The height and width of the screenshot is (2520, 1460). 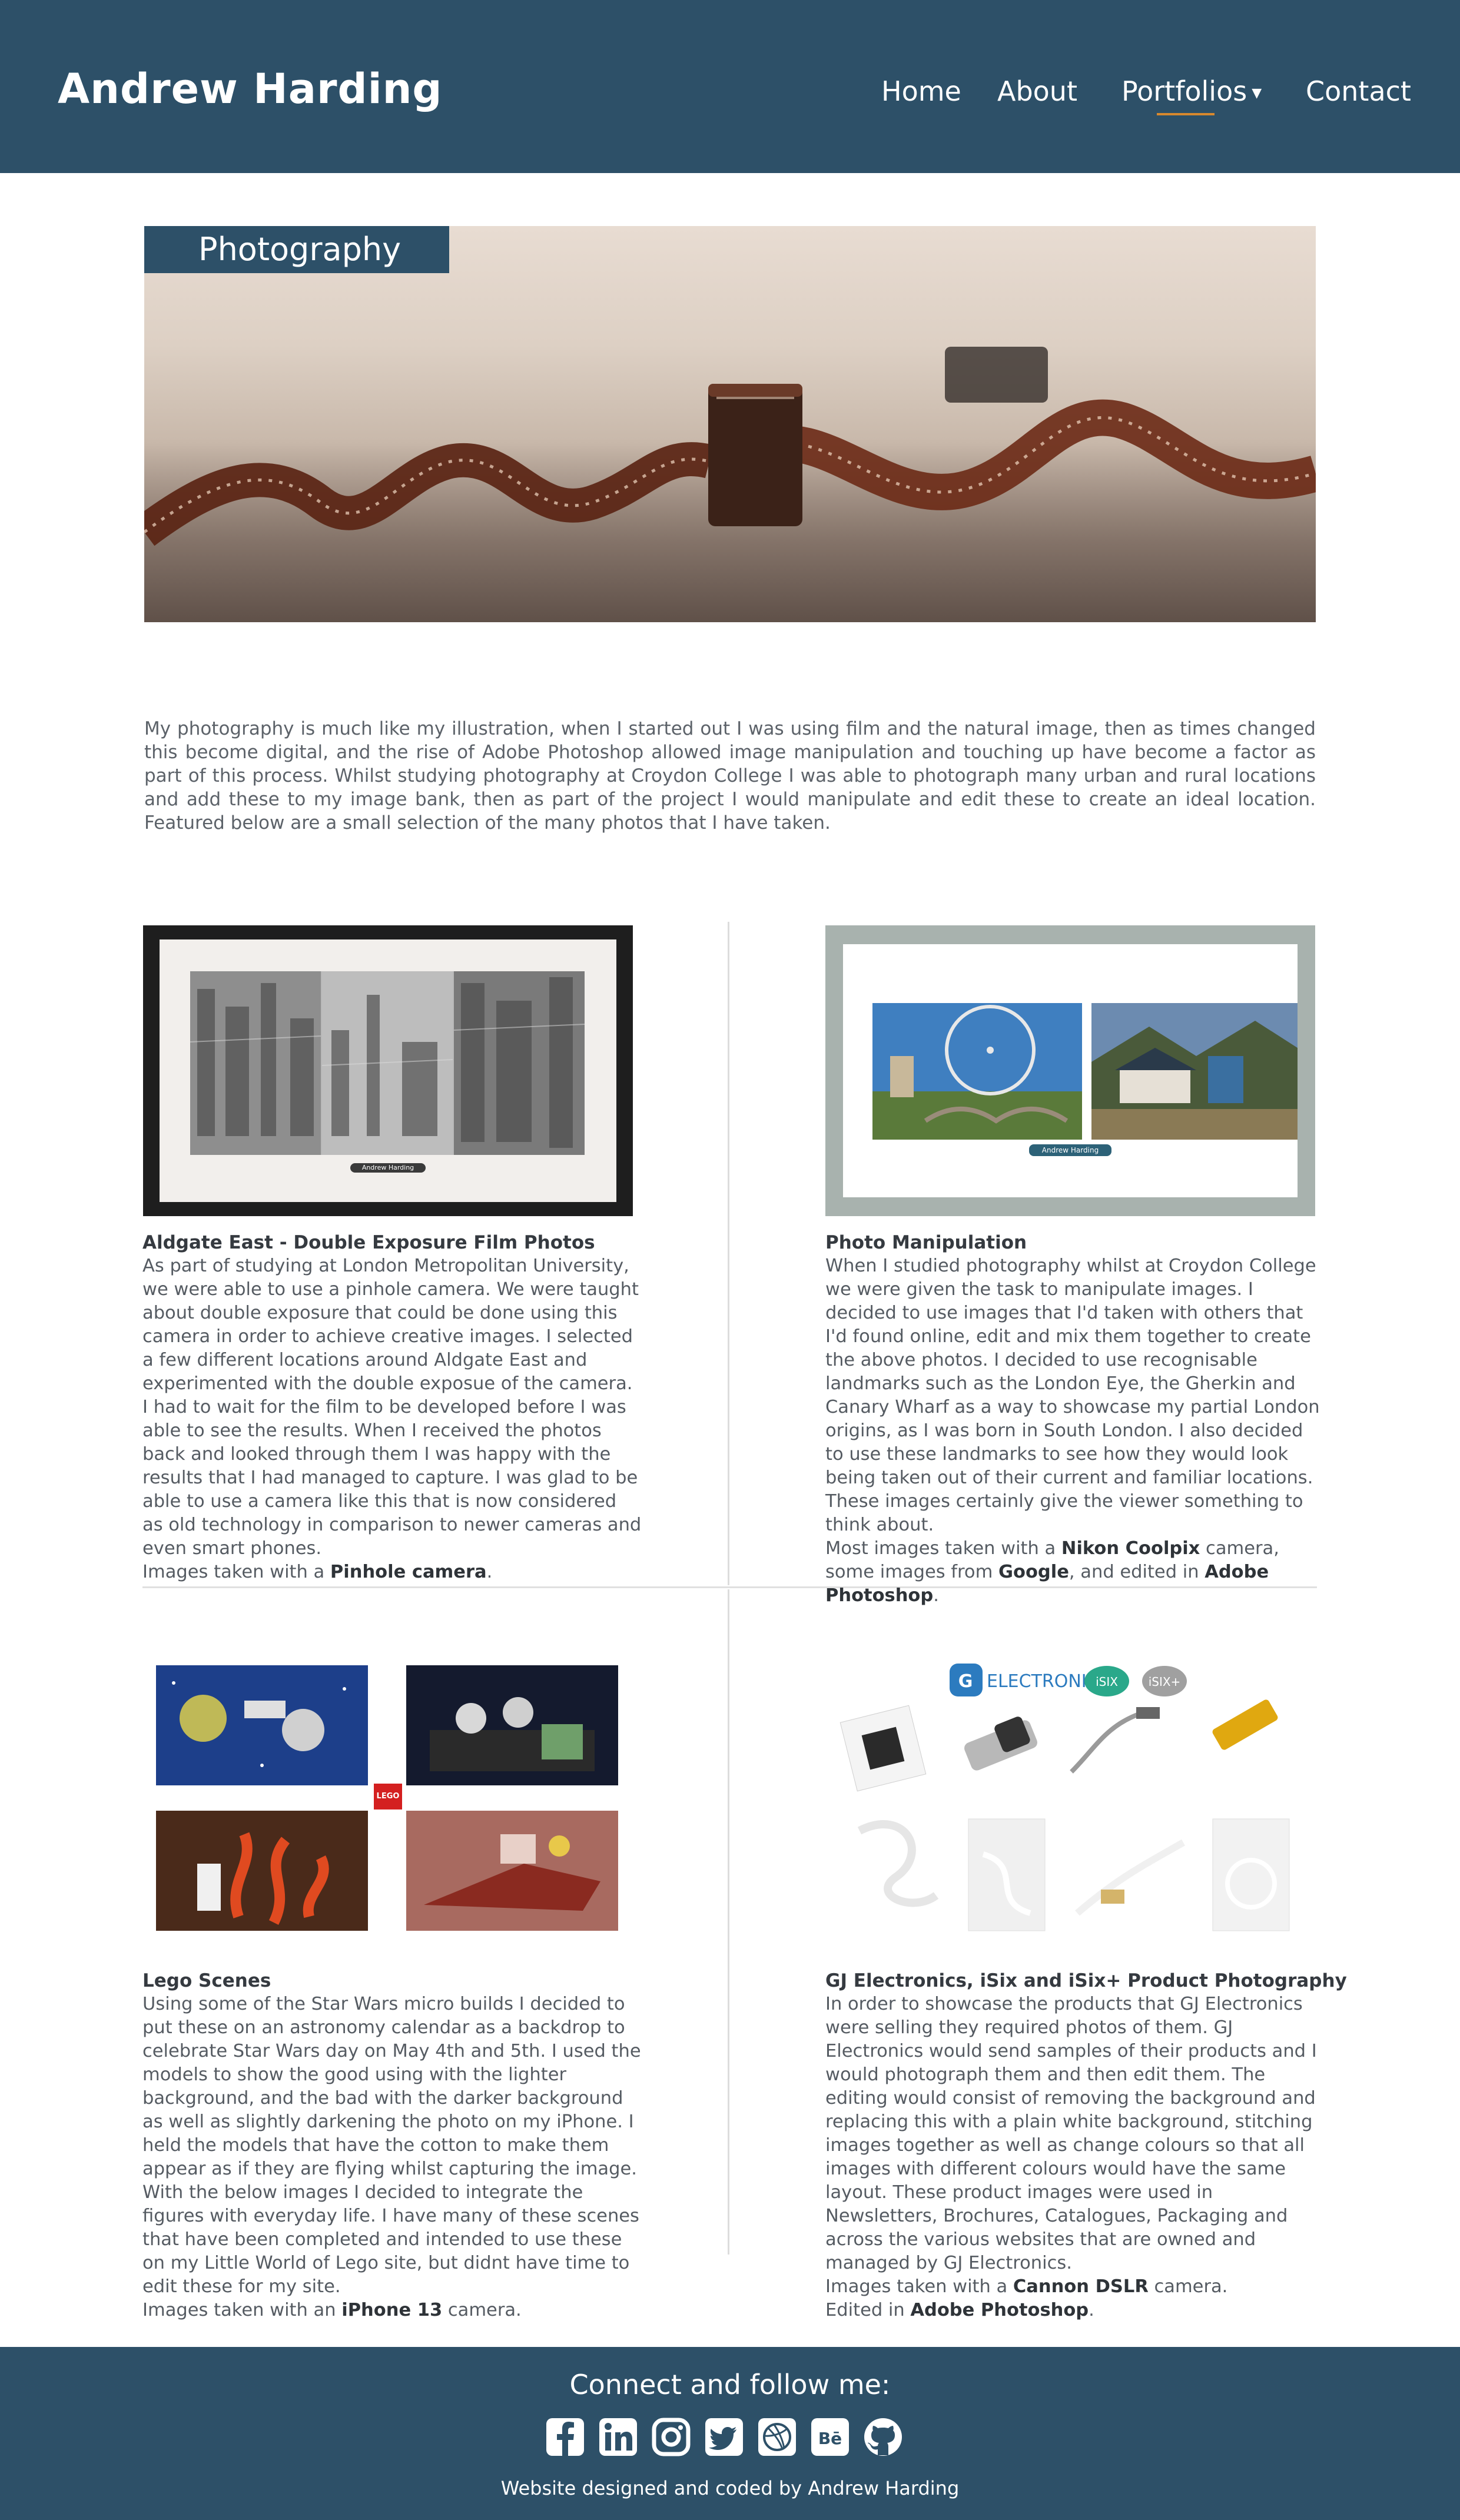 I want to click on aldgate-framed-photo: Andrew Harding, so click(x=388, y=1070).